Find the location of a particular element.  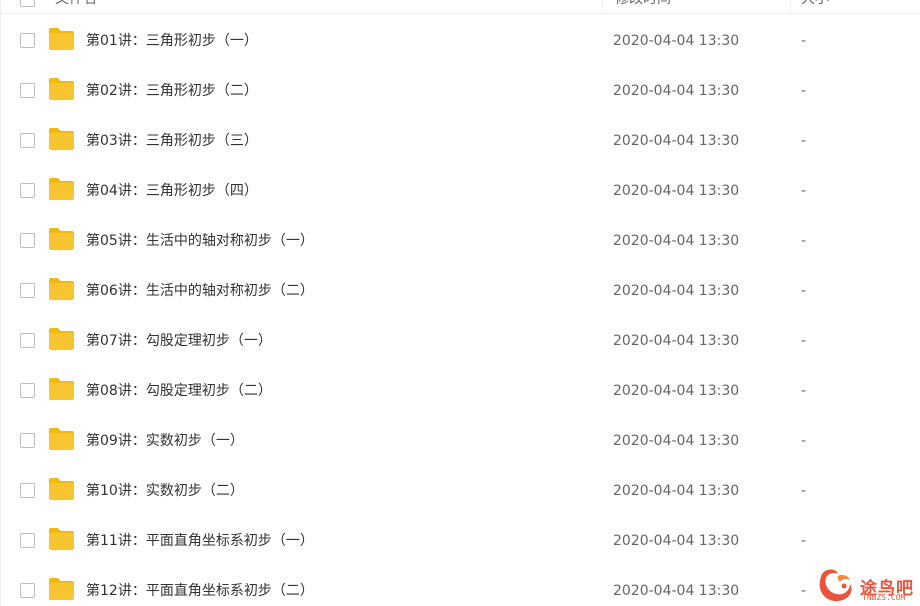

file-name: 第02讲：三角形初步（二） is located at coordinates (172, 91).